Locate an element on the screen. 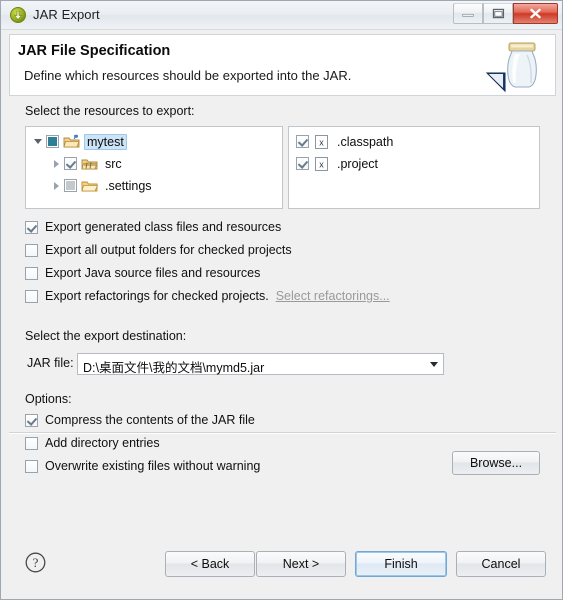  window-title: JAR Export is located at coordinates (66, 14).